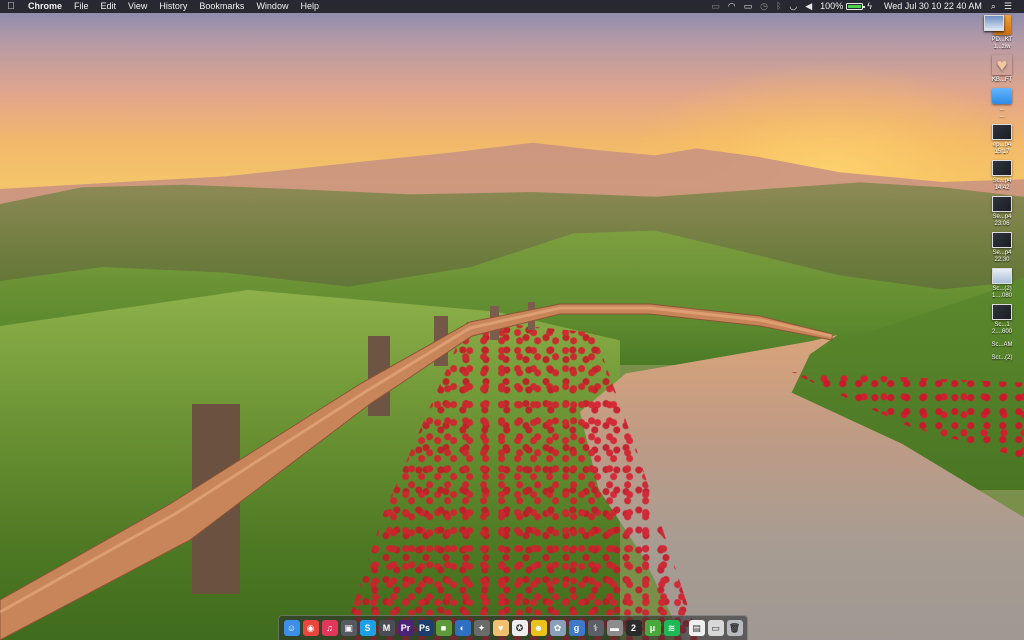 This screenshot has height=640, width=1024. Describe the element at coordinates (309, 6) in the screenshot. I see `menu-help: Help` at that location.